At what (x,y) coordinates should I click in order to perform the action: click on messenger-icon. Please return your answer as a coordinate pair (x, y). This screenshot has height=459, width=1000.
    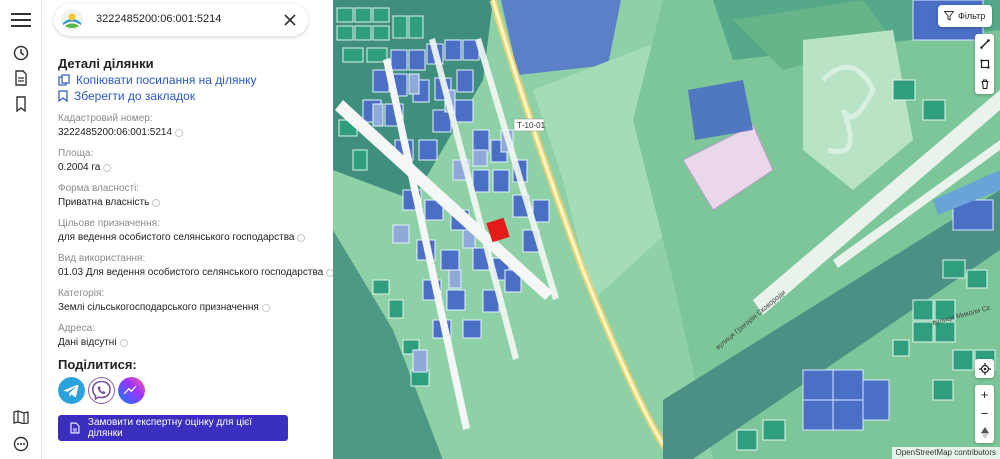
    Looking at the image, I should click on (131, 390).